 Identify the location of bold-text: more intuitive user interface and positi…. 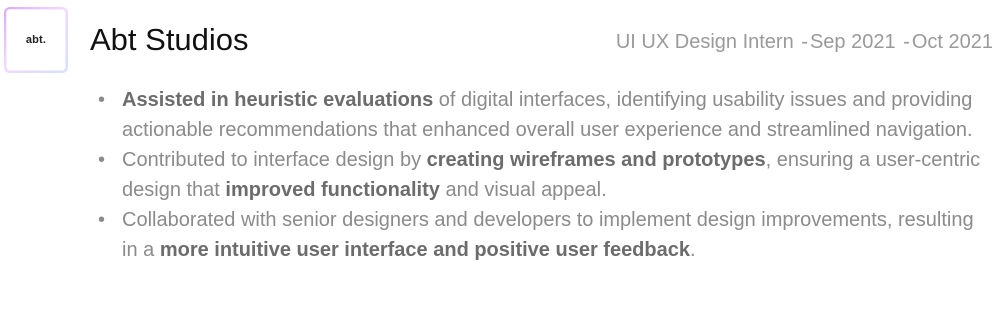
(424, 250).